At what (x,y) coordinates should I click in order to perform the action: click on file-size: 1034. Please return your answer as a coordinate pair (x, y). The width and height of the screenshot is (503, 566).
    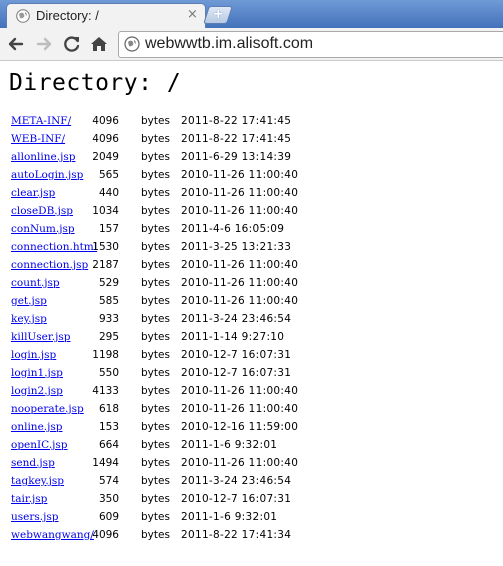
    Looking at the image, I should click on (105, 211).